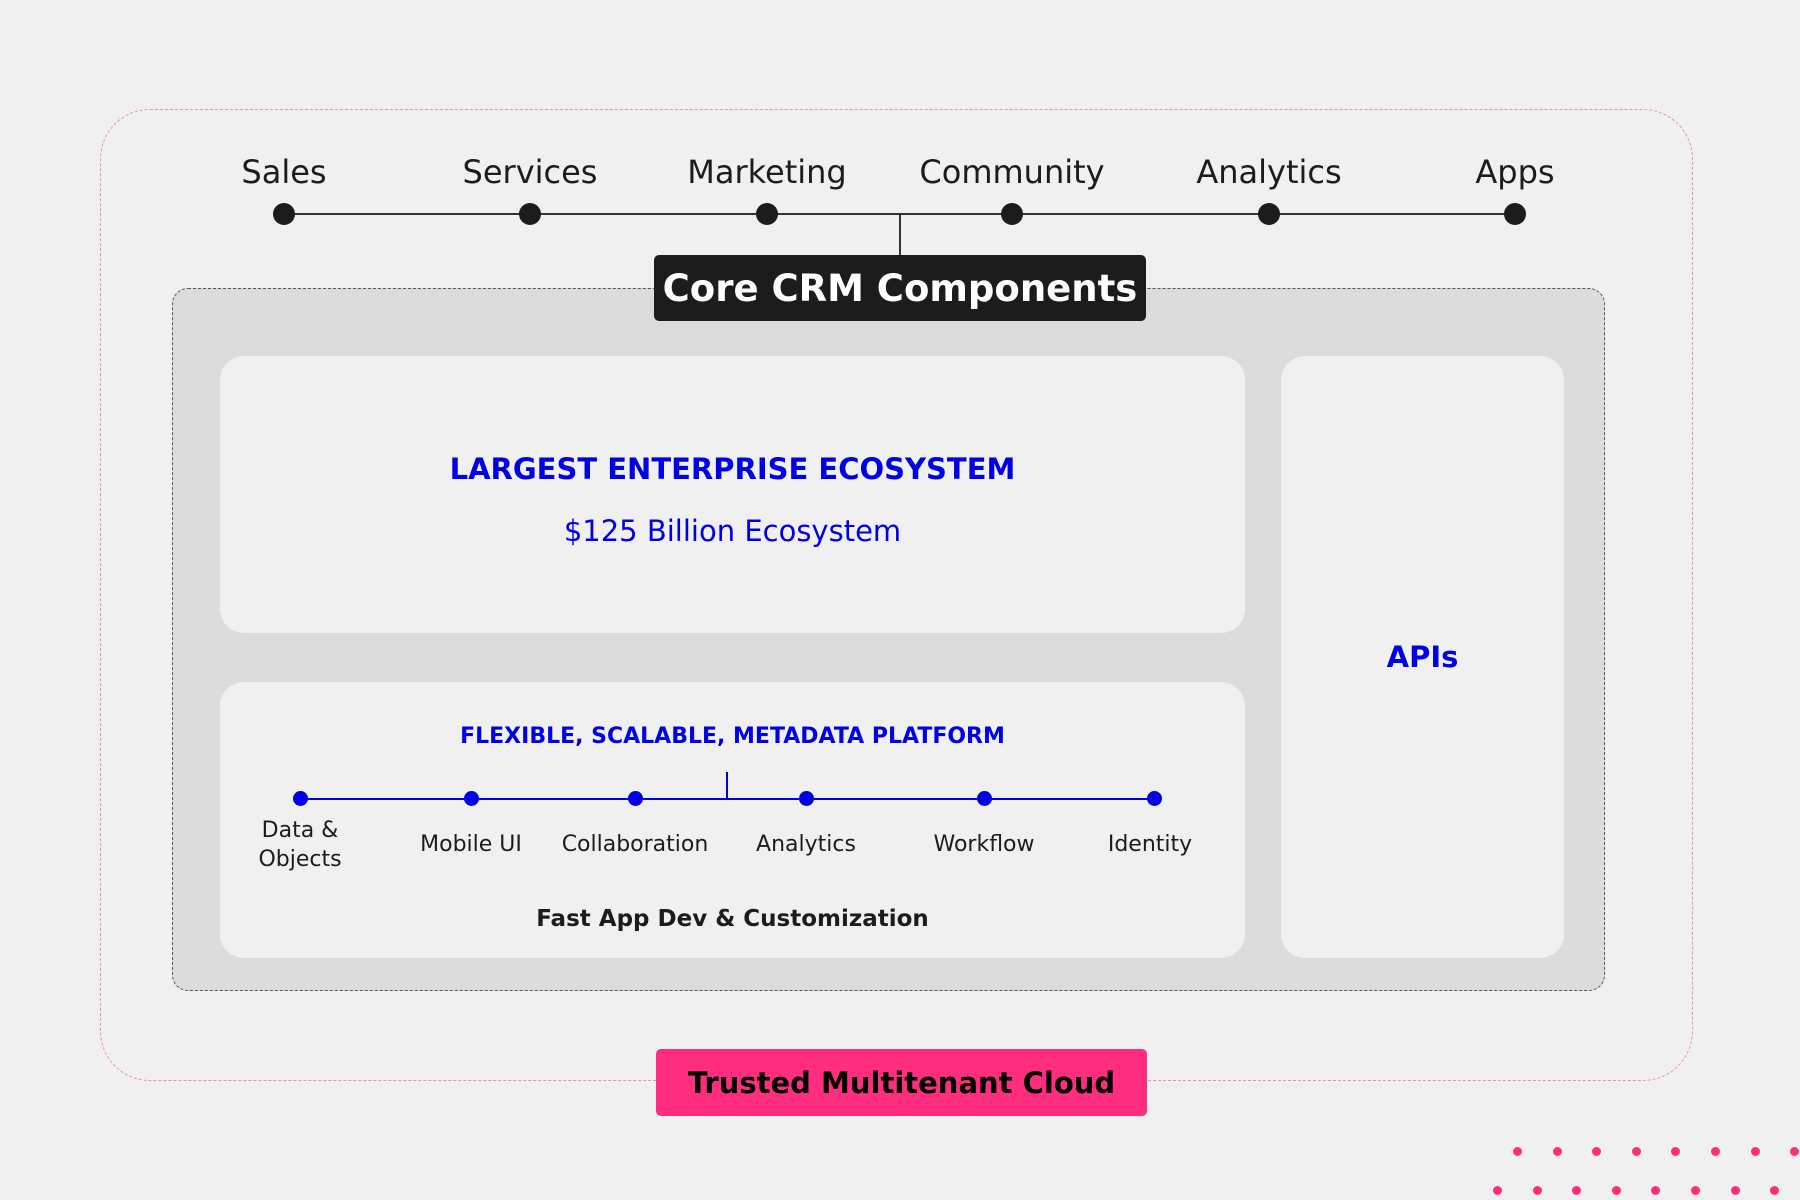  I want to click on platform-connector-tick, so click(727, 785).